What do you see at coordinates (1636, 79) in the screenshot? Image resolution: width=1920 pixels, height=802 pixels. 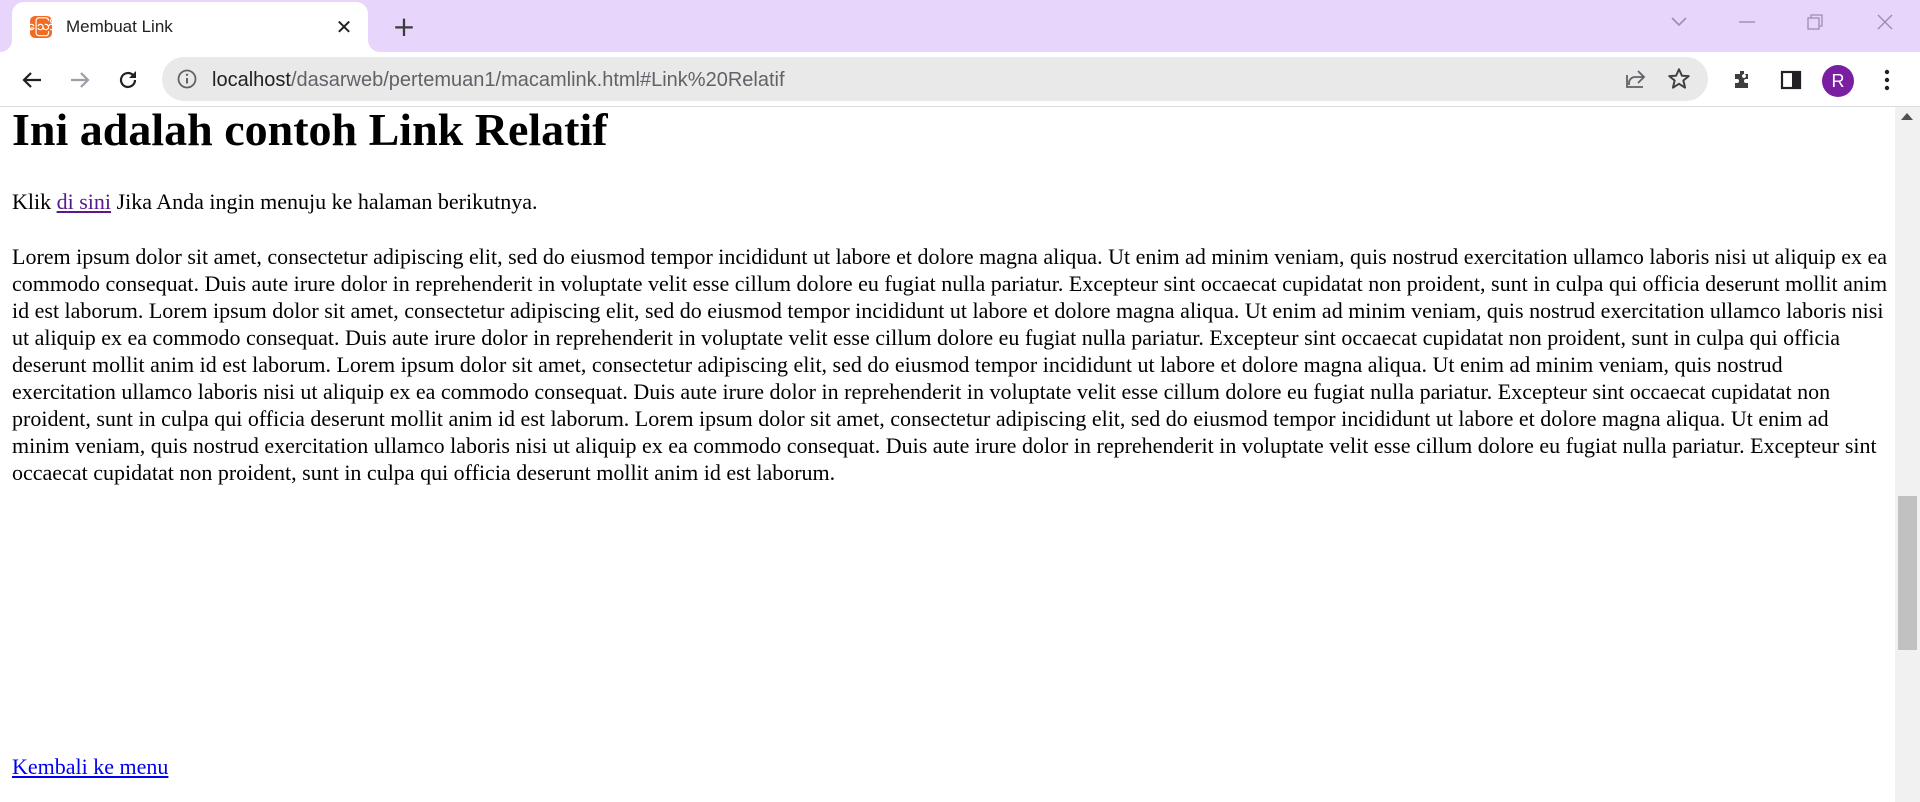 I see `share-icon` at bounding box center [1636, 79].